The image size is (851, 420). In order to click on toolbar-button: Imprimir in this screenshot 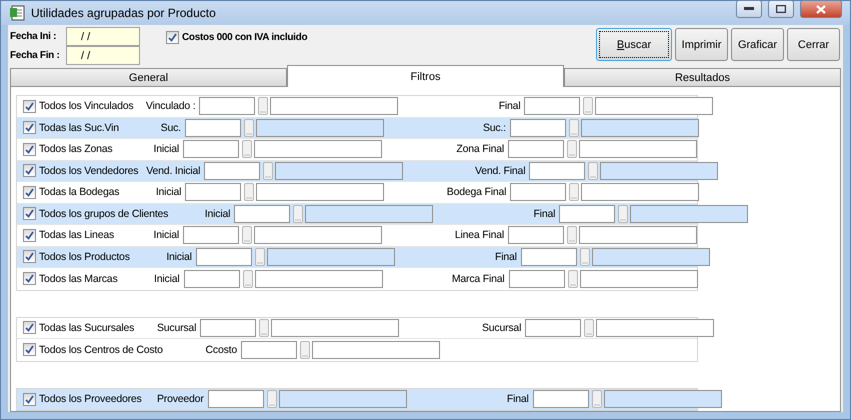, I will do `click(701, 44)`.